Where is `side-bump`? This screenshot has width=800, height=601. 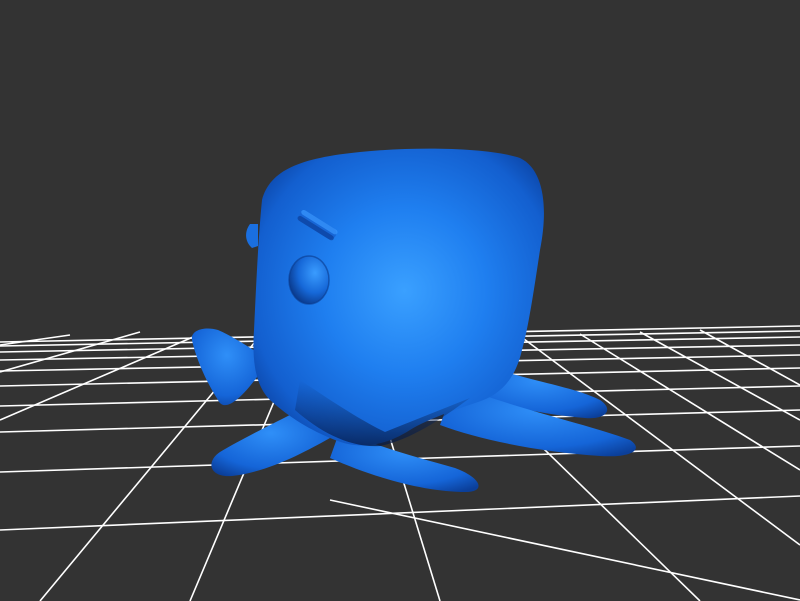 side-bump is located at coordinates (252, 236).